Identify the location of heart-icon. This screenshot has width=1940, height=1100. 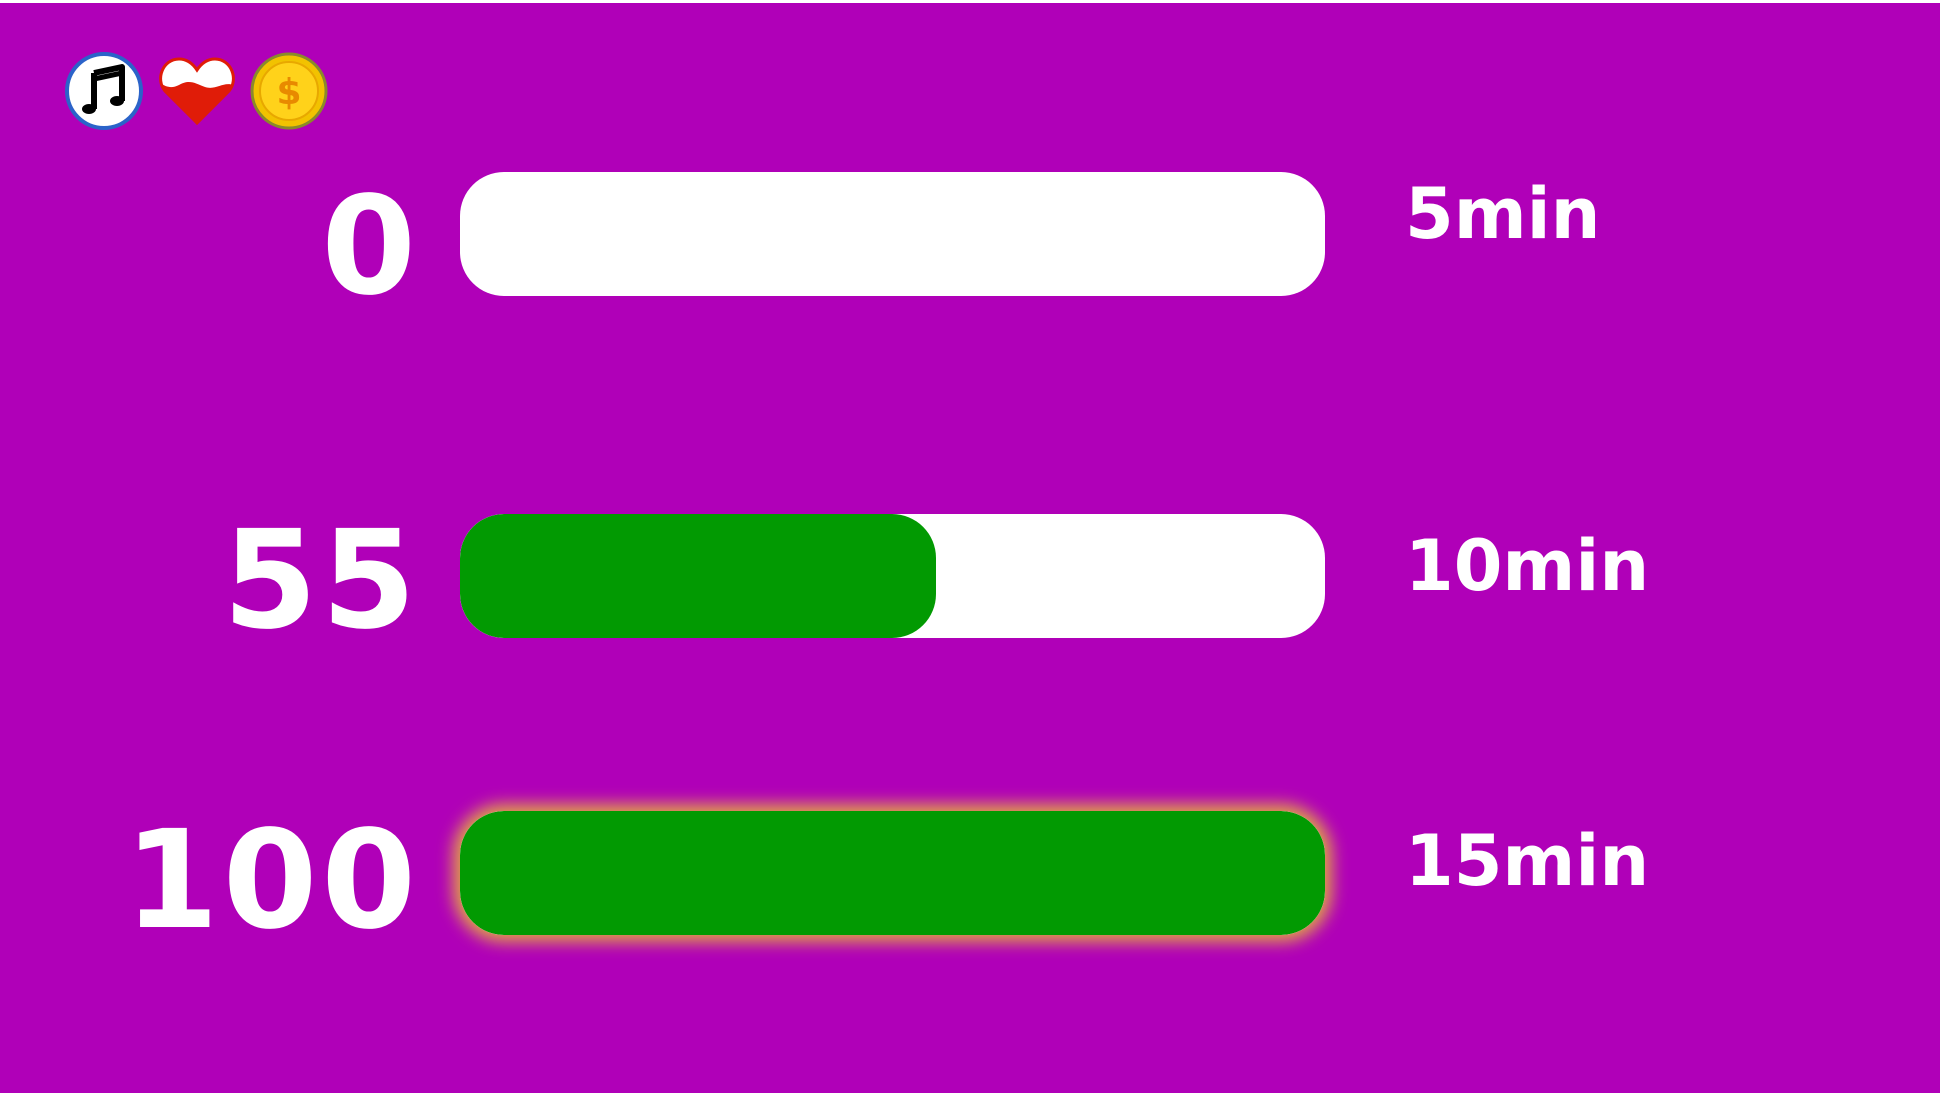
(197, 91).